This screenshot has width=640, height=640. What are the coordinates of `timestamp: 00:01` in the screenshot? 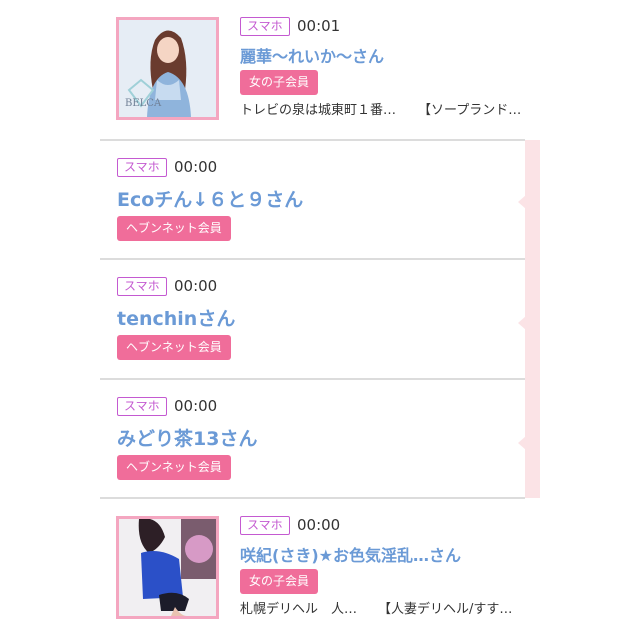 It's located at (319, 26).